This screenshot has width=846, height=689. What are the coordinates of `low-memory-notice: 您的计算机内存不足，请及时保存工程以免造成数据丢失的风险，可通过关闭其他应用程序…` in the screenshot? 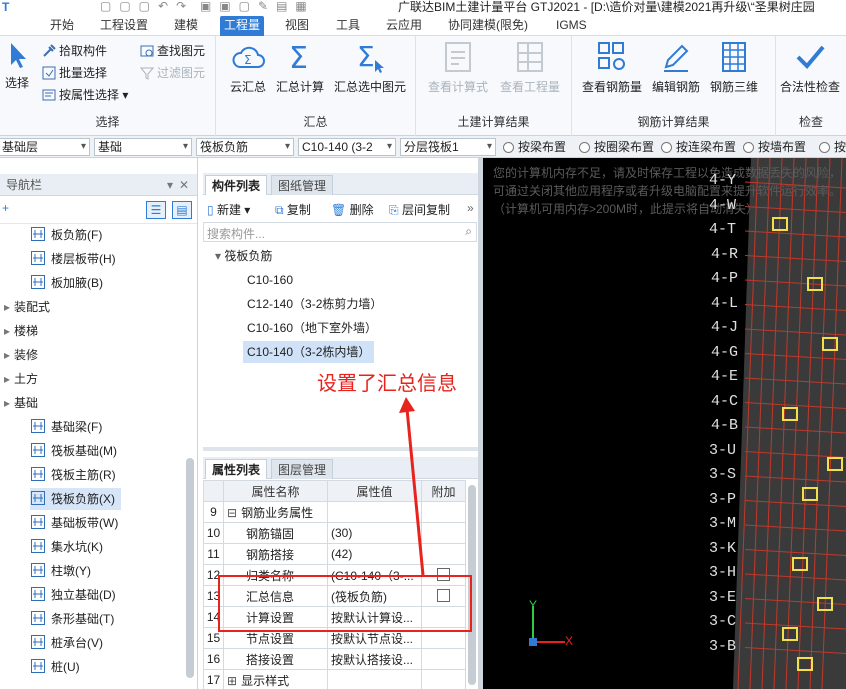 It's located at (667, 191).